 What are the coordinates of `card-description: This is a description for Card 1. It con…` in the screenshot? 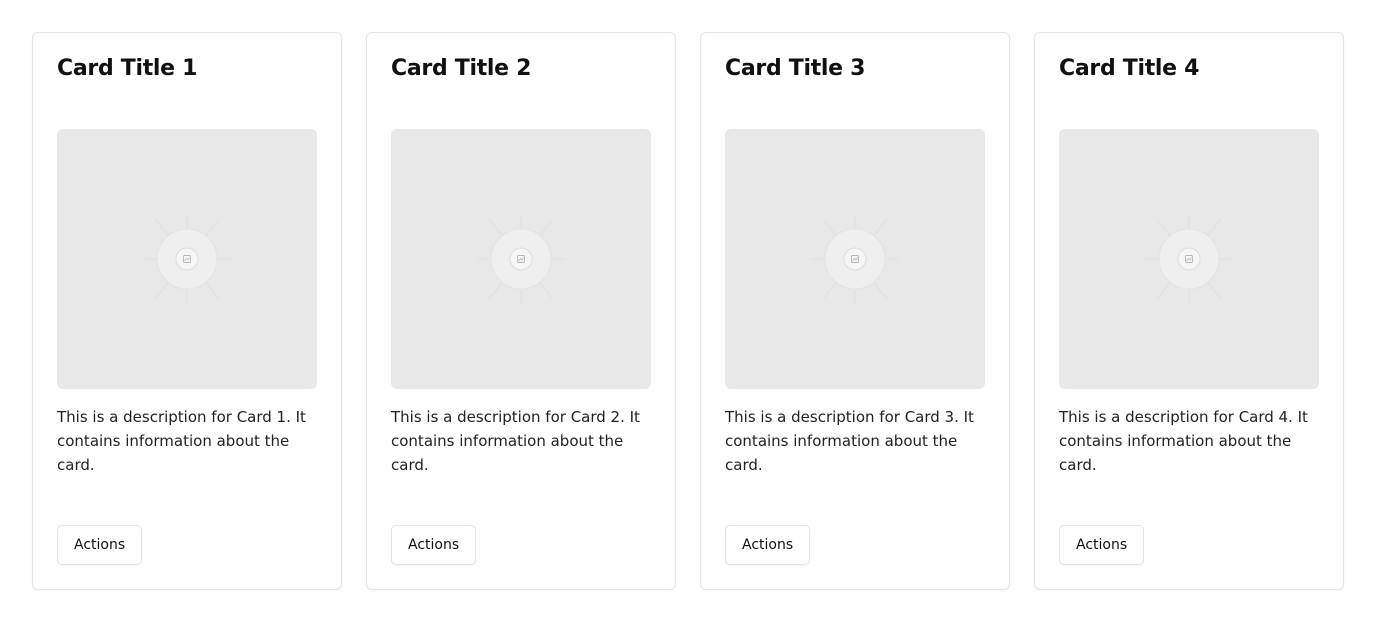 It's located at (181, 441).